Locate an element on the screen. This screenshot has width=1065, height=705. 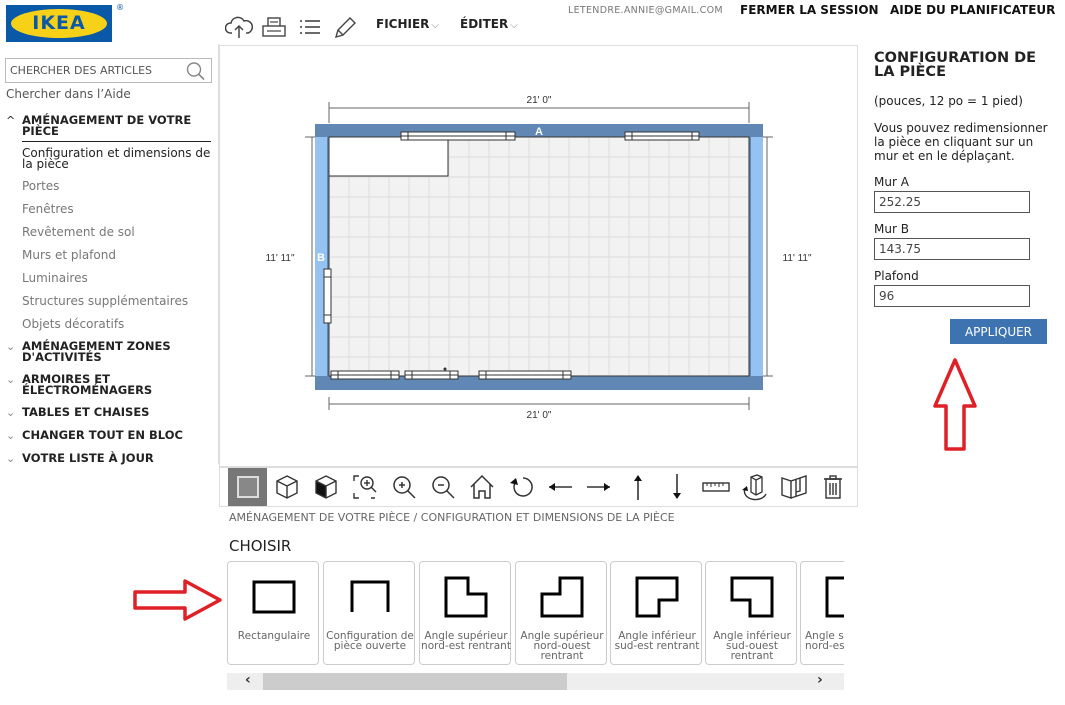
wall-view-icon is located at coordinates (793, 487).